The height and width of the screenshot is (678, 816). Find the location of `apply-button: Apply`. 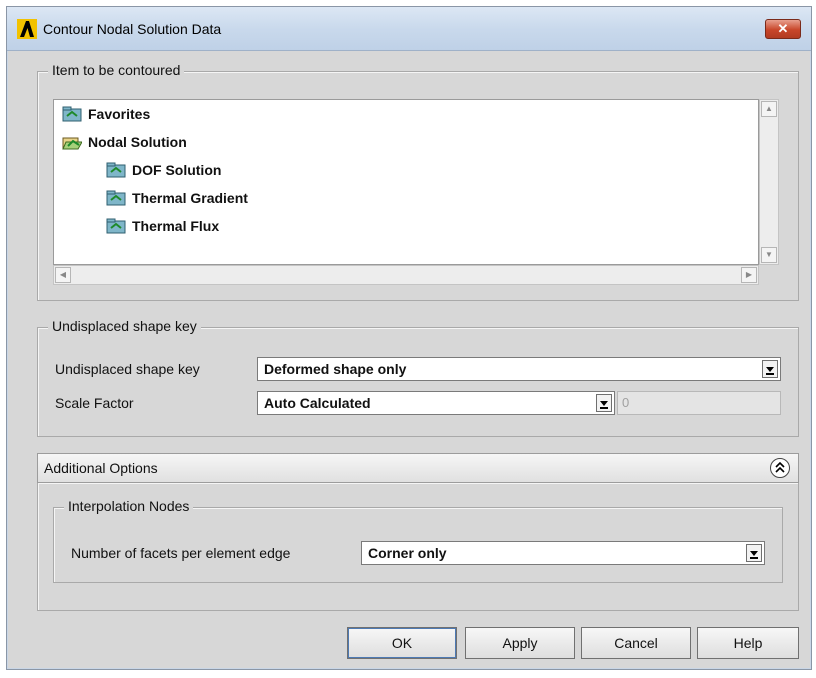

apply-button: Apply is located at coordinates (520, 643).